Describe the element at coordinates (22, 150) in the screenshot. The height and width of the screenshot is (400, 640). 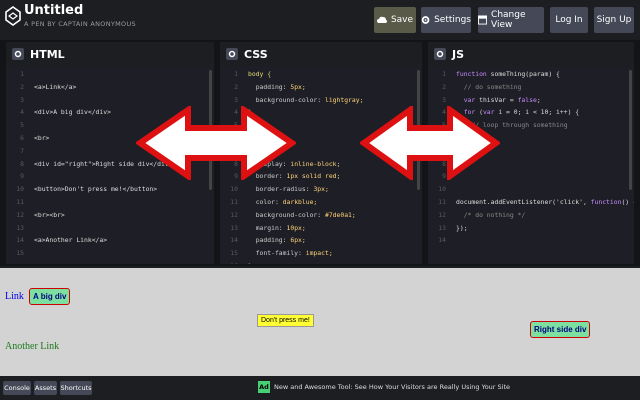
I see `line-number: 7` at that location.